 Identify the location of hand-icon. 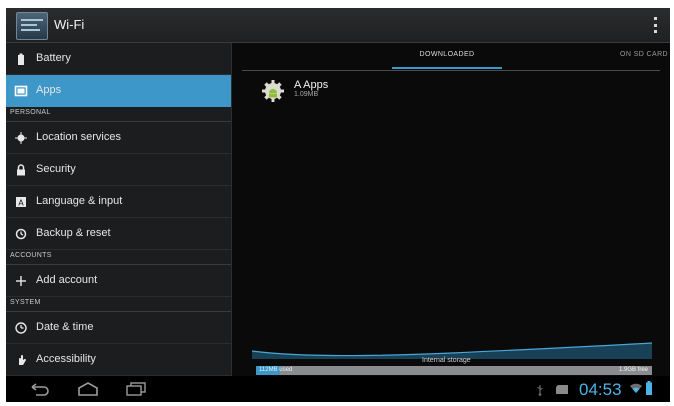
(21, 360).